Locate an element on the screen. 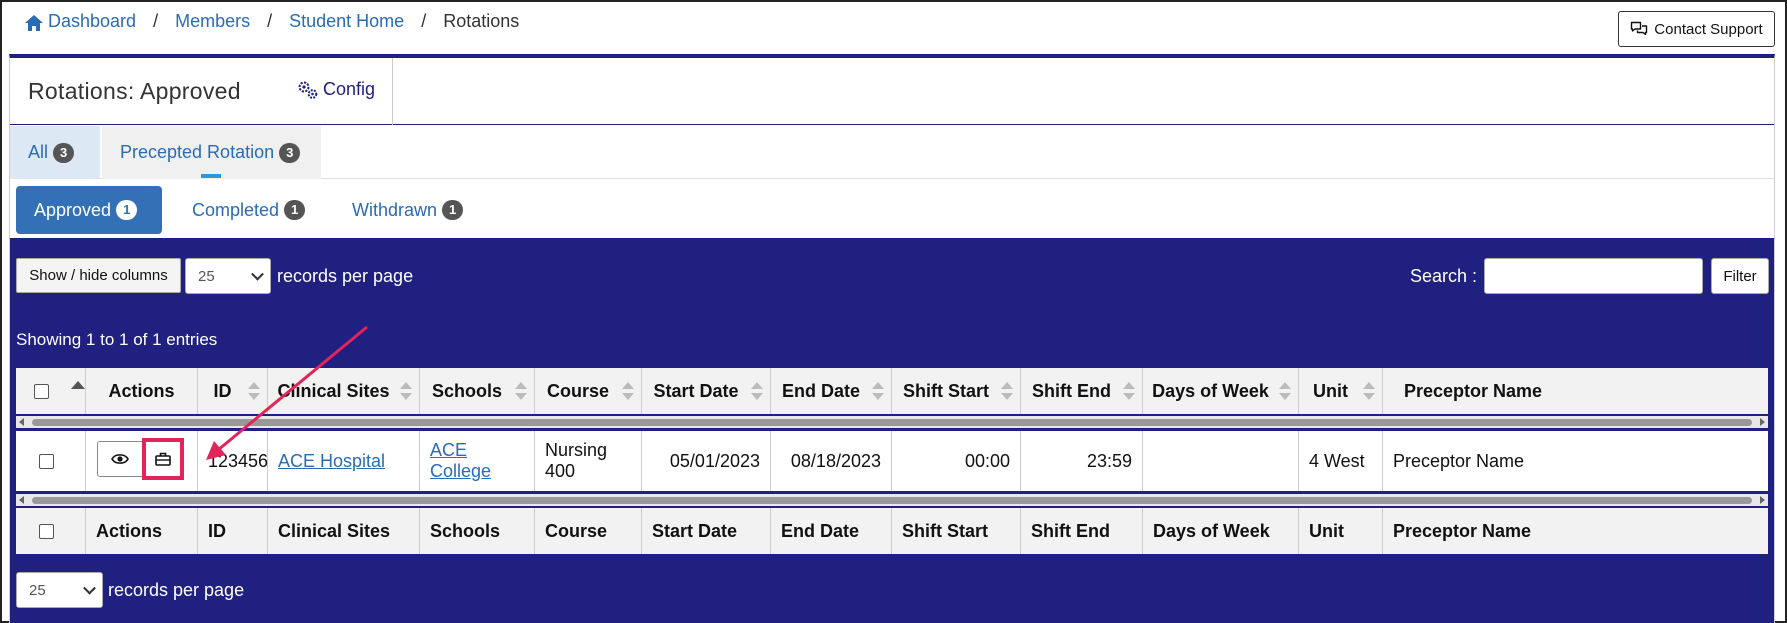 This screenshot has height=623, width=1787. header-start-date: Start Date is located at coordinates (706, 391).